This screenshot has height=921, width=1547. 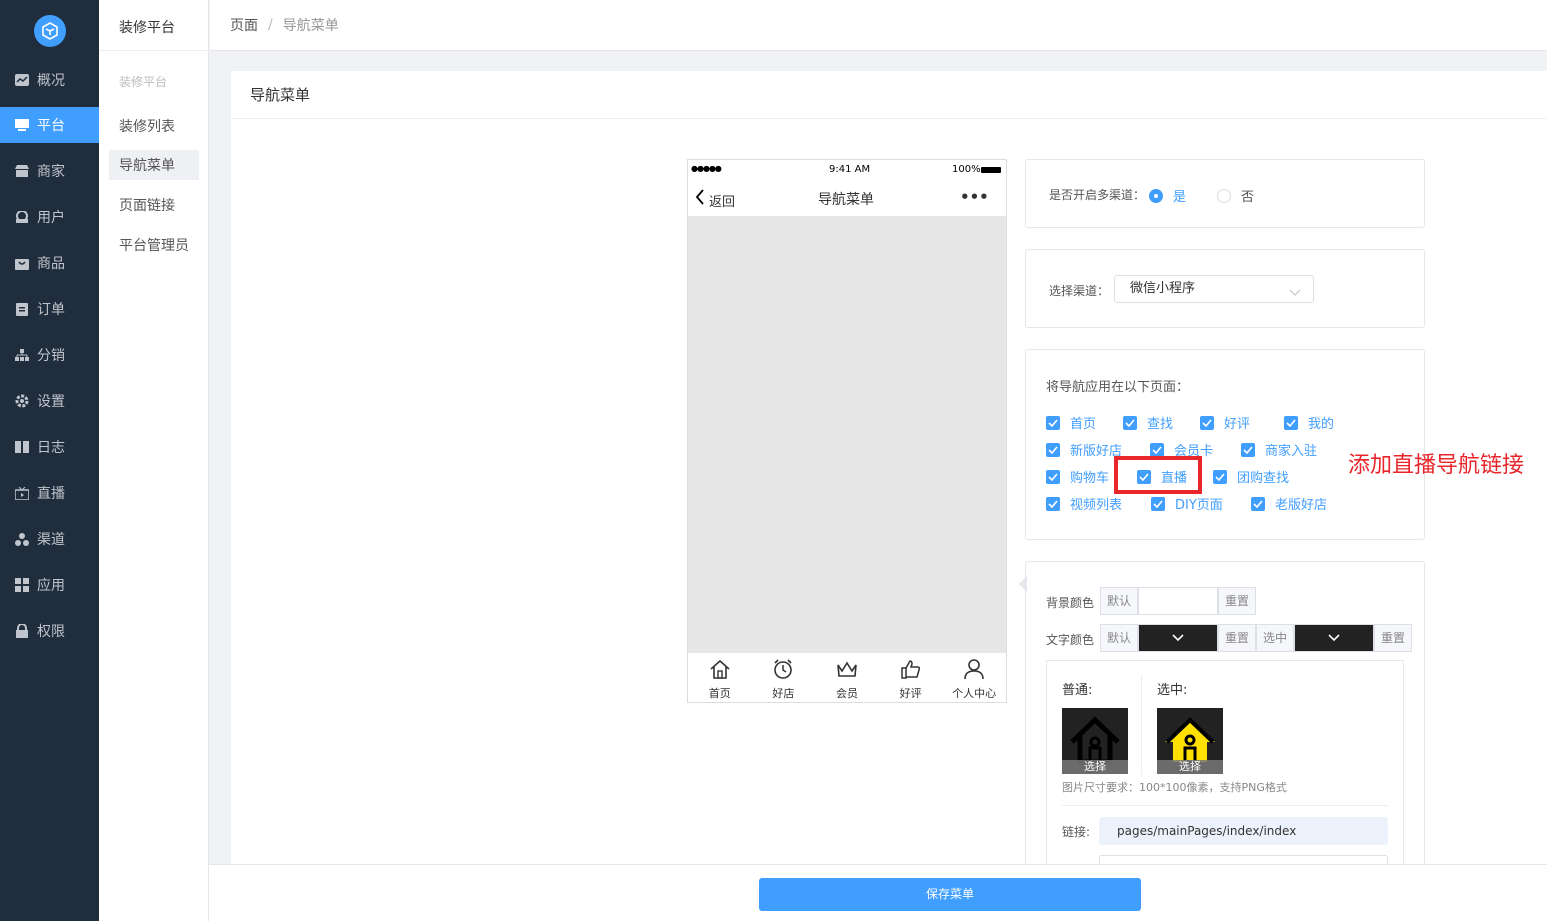 I want to click on page-checkbox: 视频列表, so click(x=1084, y=503).